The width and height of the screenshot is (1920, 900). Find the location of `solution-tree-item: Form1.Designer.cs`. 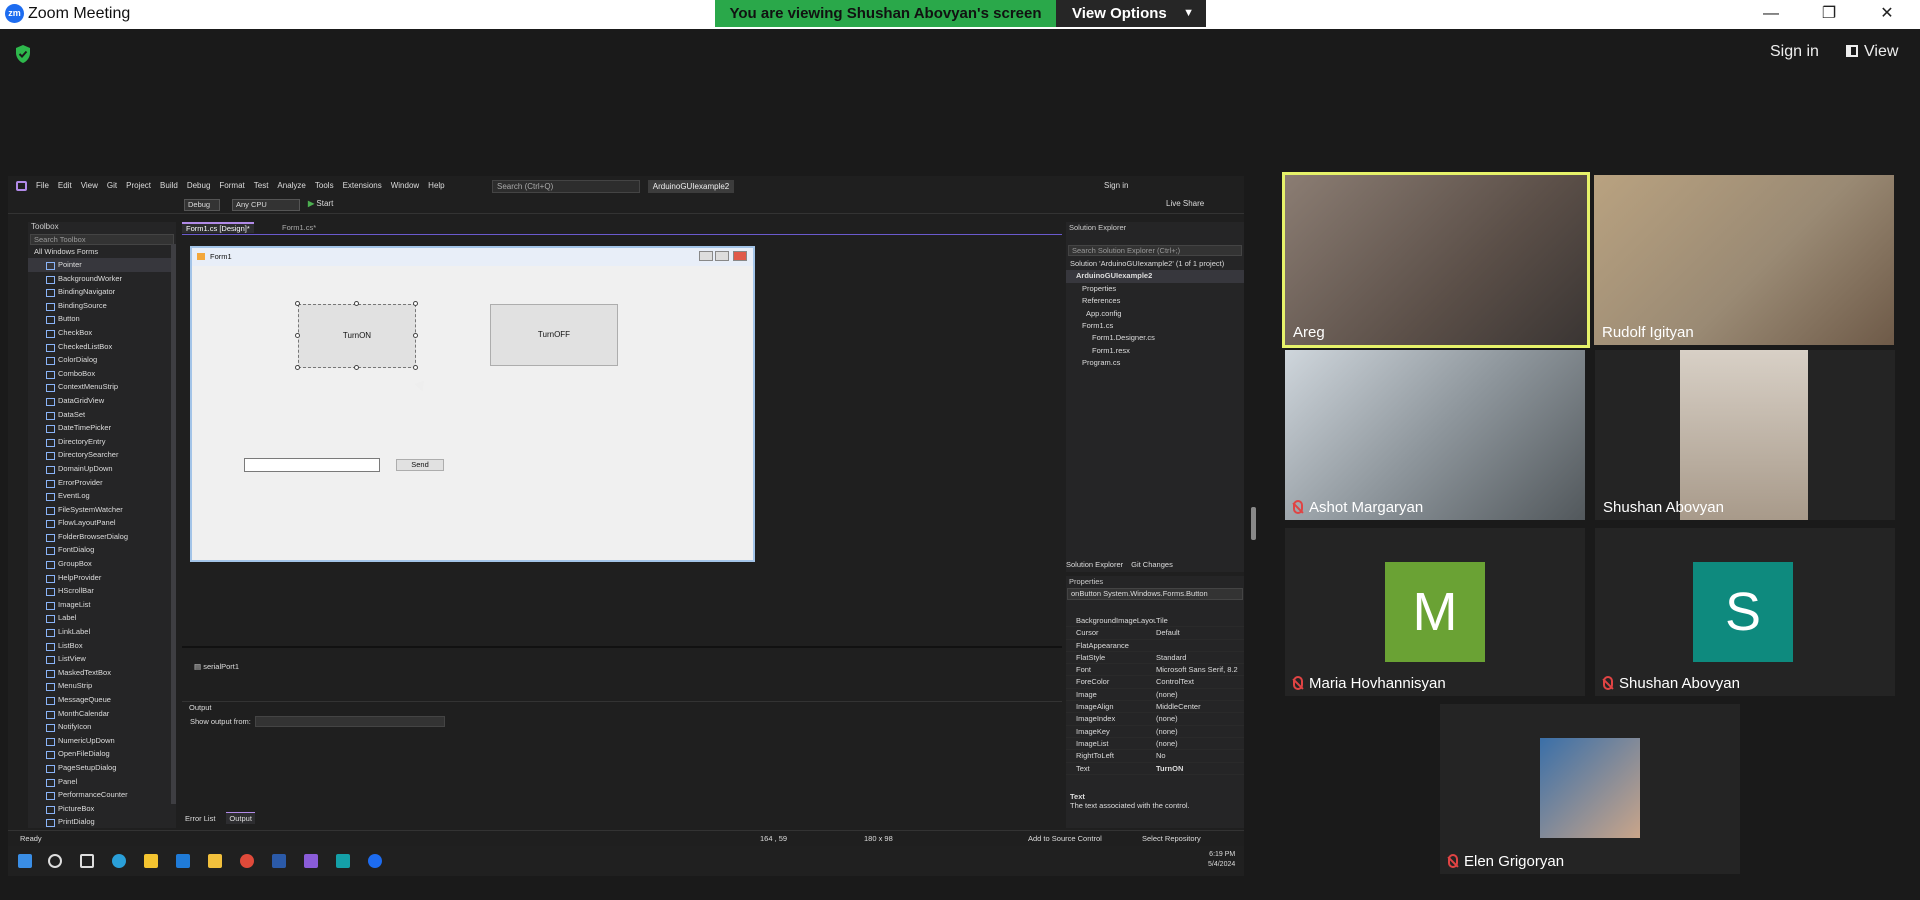

solution-tree-item: Form1.Designer.cs is located at coordinates (1155, 338).